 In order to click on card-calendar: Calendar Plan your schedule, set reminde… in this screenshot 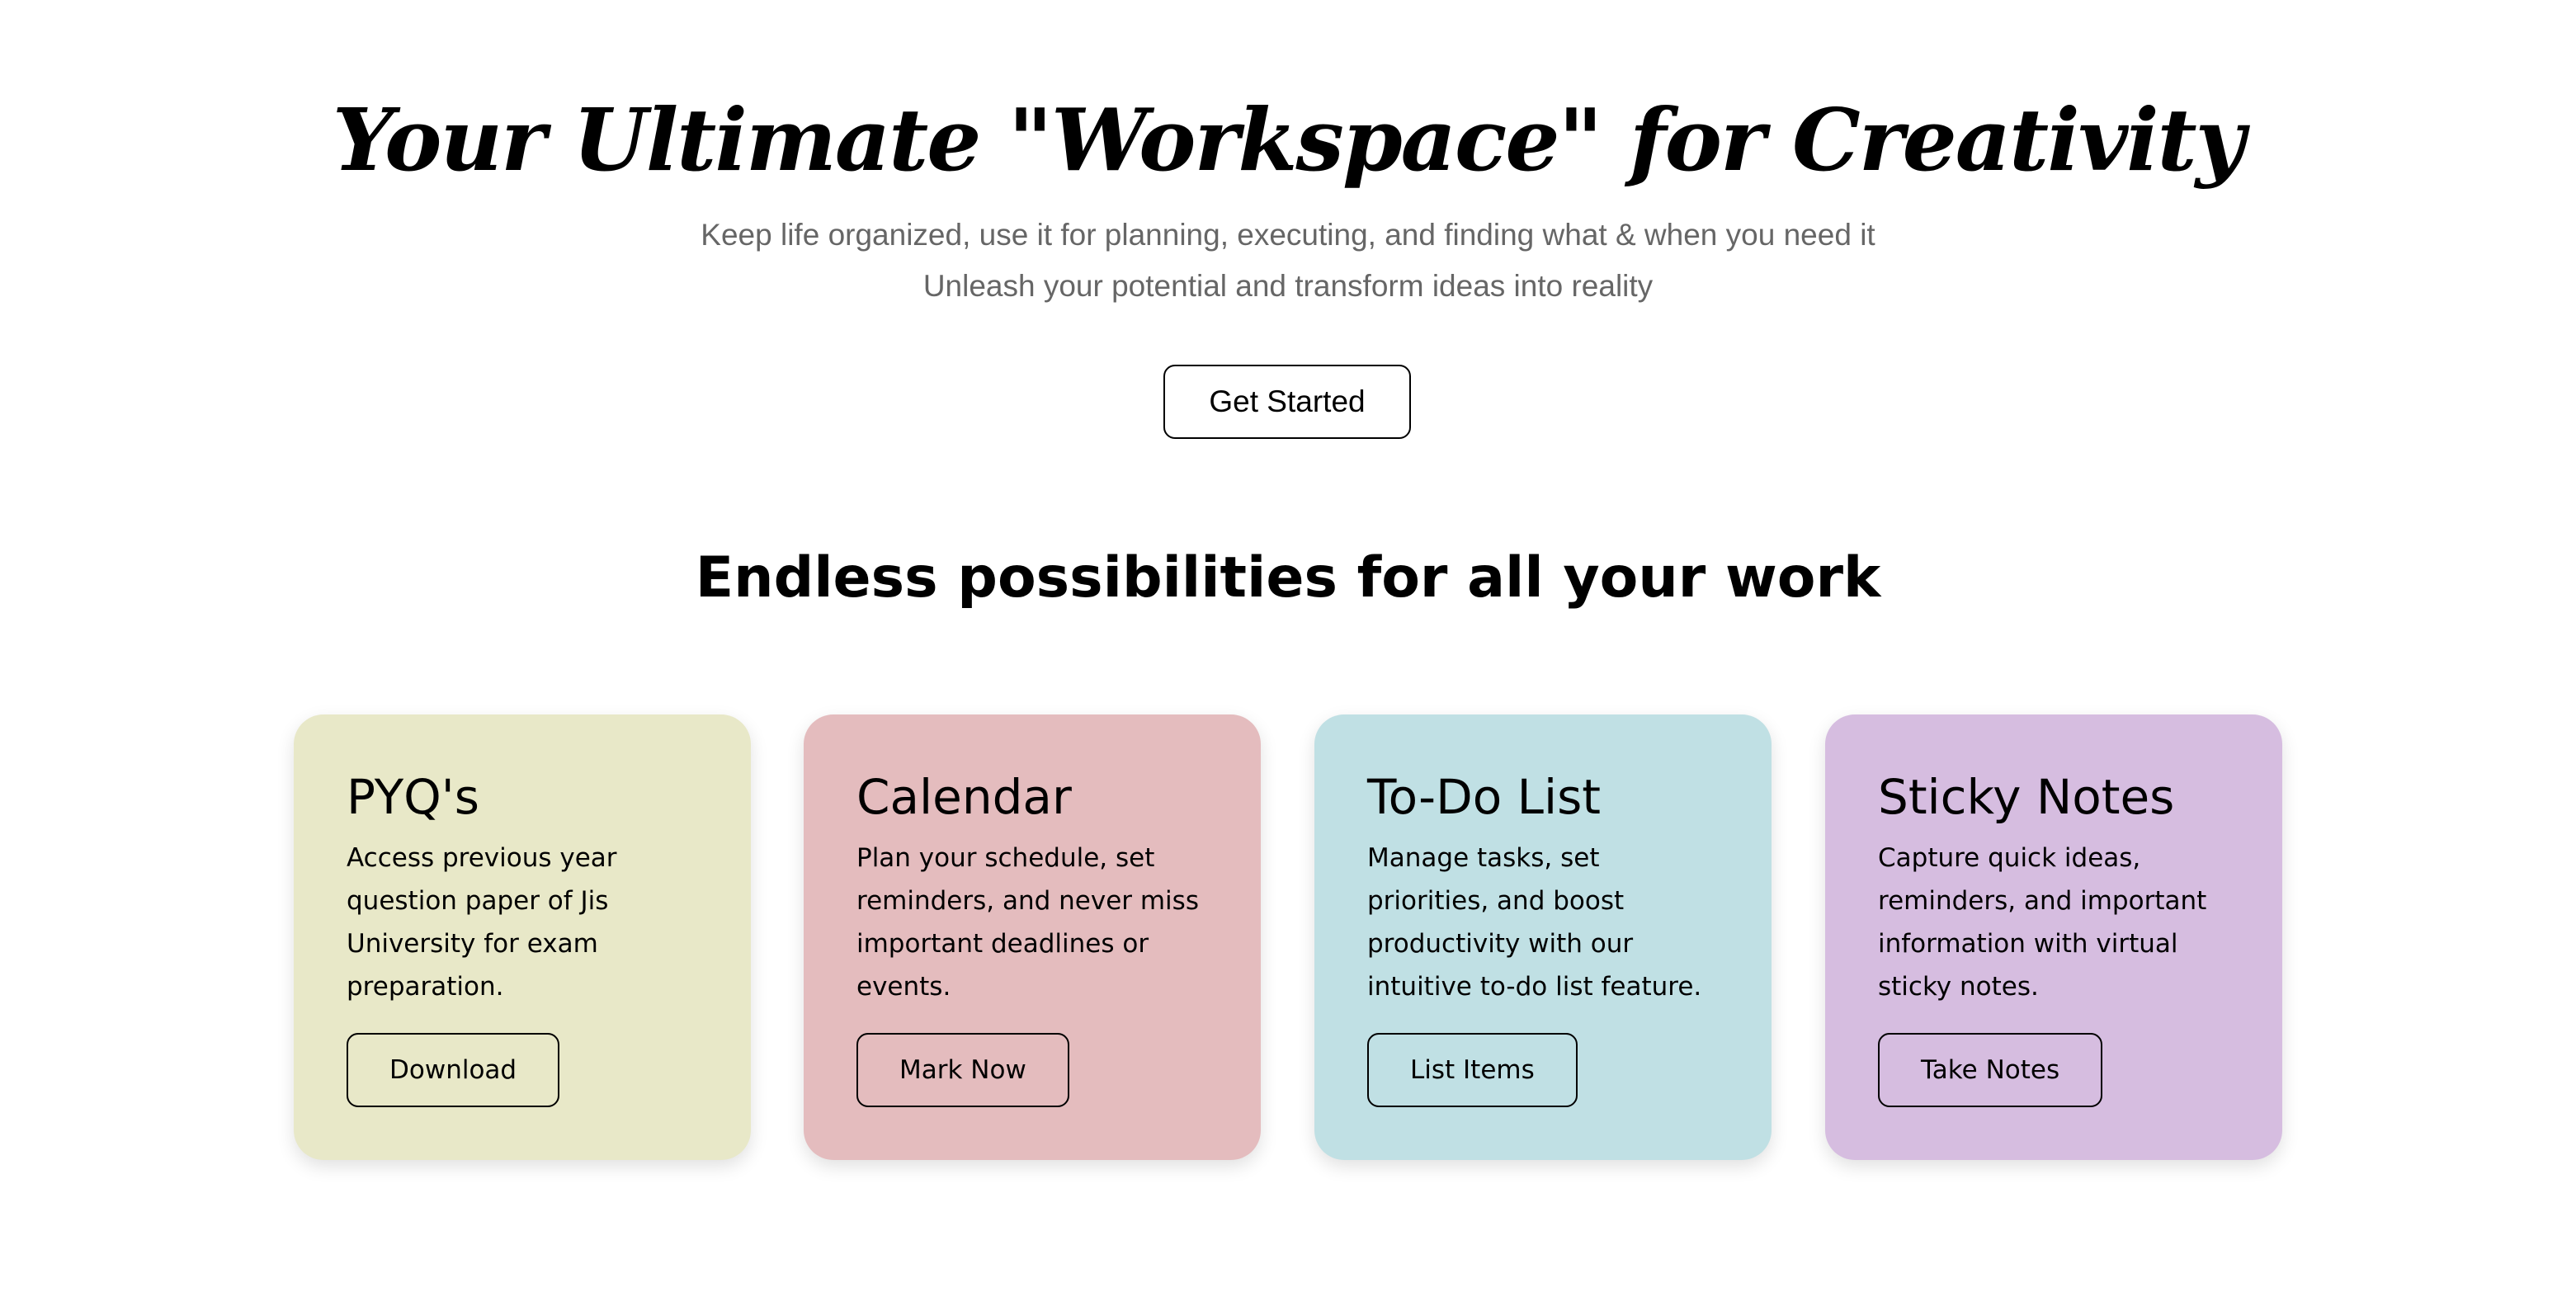, I will do `click(1032, 937)`.